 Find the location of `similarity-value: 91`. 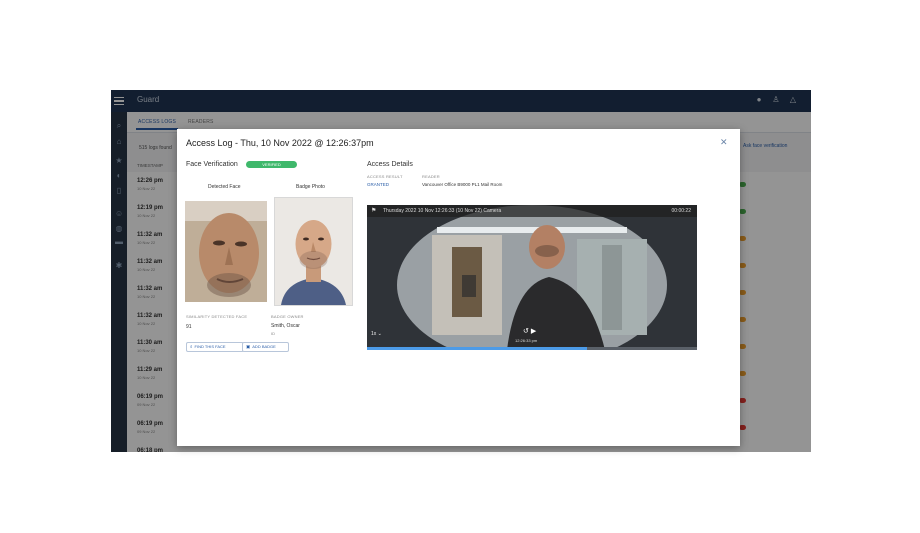

similarity-value: 91 is located at coordinates (189, 327).